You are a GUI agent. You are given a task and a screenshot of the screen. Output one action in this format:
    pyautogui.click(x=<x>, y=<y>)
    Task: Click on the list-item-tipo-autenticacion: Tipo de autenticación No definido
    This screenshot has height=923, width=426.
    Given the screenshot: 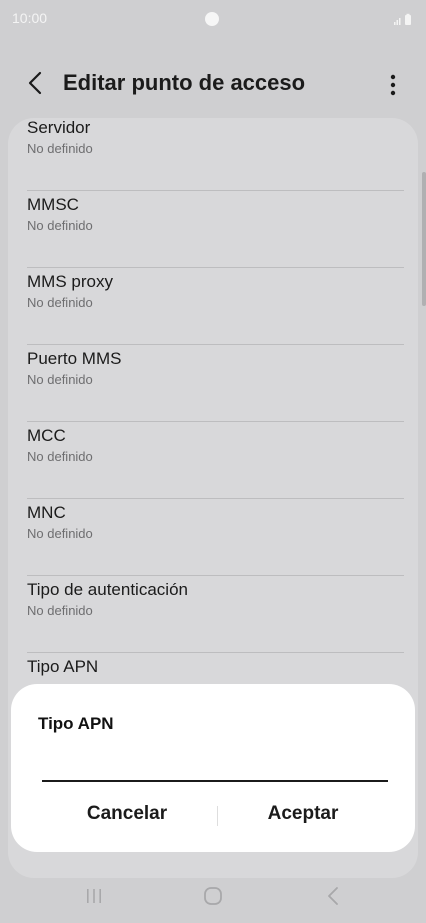 What is the action you would take?
    pyautogui.click(x=213, y=614)
    